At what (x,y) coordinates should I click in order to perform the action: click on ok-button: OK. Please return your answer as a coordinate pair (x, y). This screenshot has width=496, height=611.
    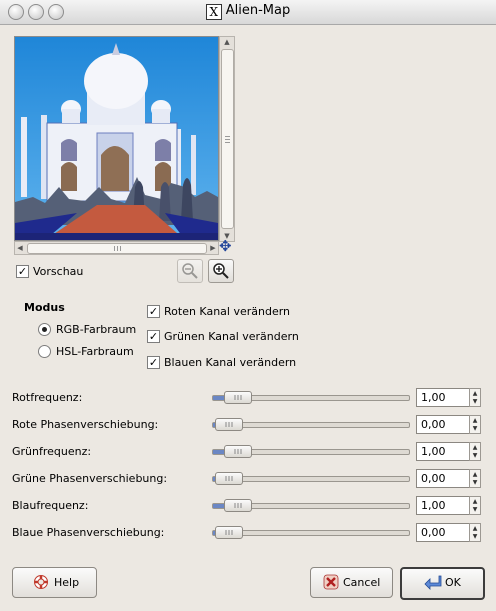
    Looking at the image, I should click on (442, 583).